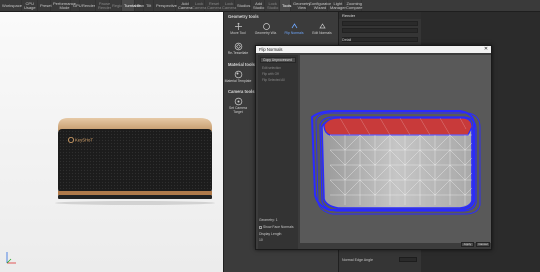 The height and width of the screenshot is (272, 540). I want to click on toolbar-item: Tools, so click(285, 5).